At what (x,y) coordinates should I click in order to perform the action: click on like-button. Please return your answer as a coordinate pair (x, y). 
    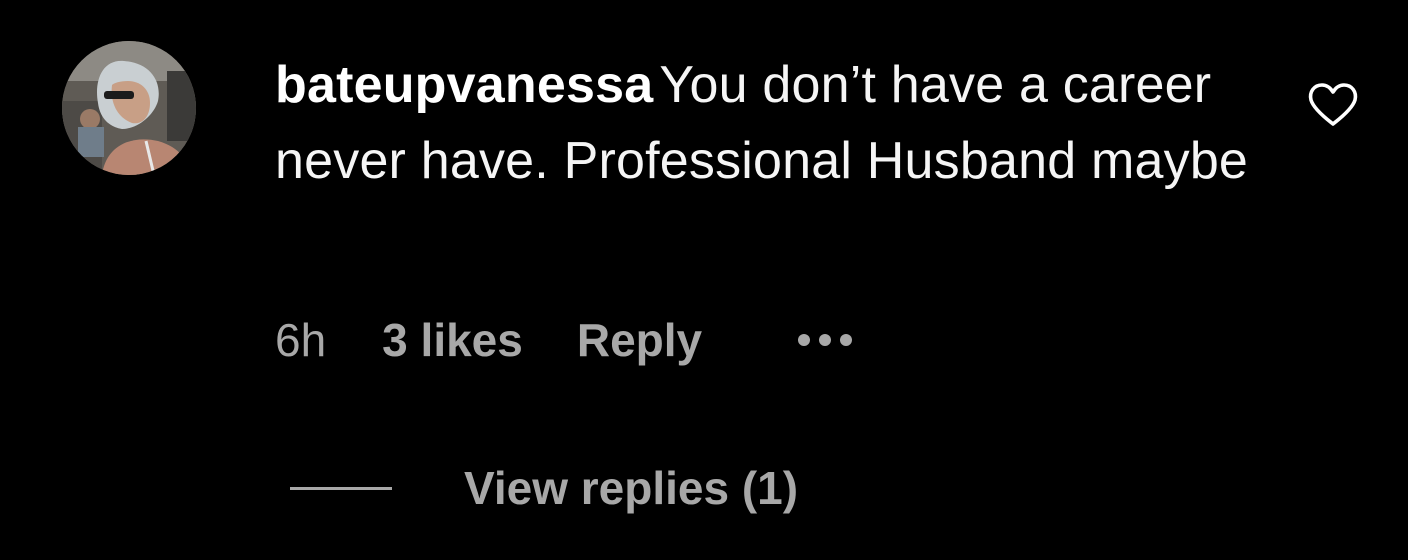
    Looking at the image, I should click on (1333, 105).